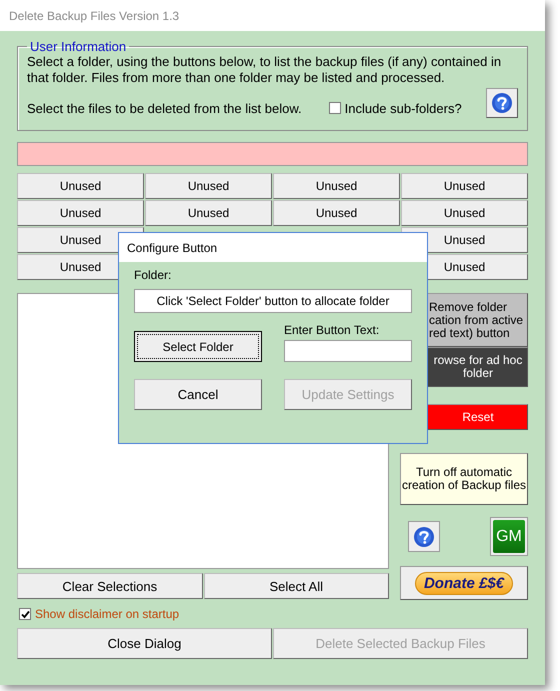 This screenshot has width=560, height=691. What do you see at coordinates (264, 70) in the screenshot?
I see `description-text: Select a folder, using the buttons below, to list the backup files (if any) contained in that folder. Files from more than one folder may be listed and processed.` at bounding box center [264, 70].